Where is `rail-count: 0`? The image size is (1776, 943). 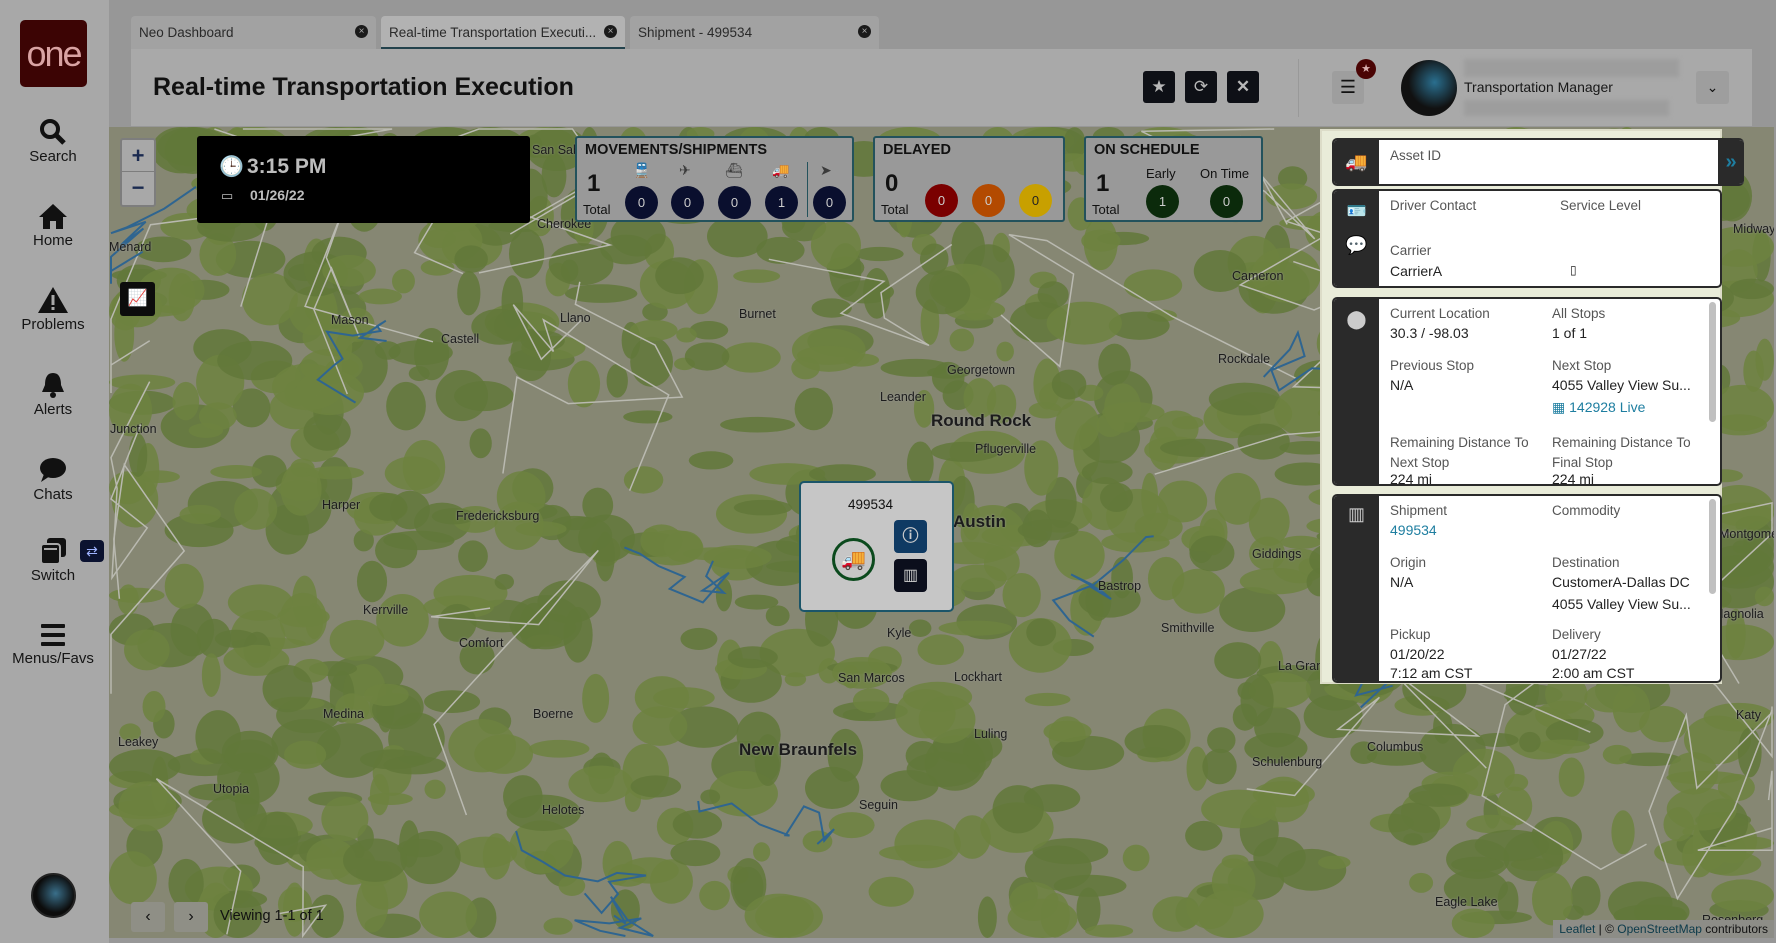 rail-count: 0 is located at coordinates (641, 202).